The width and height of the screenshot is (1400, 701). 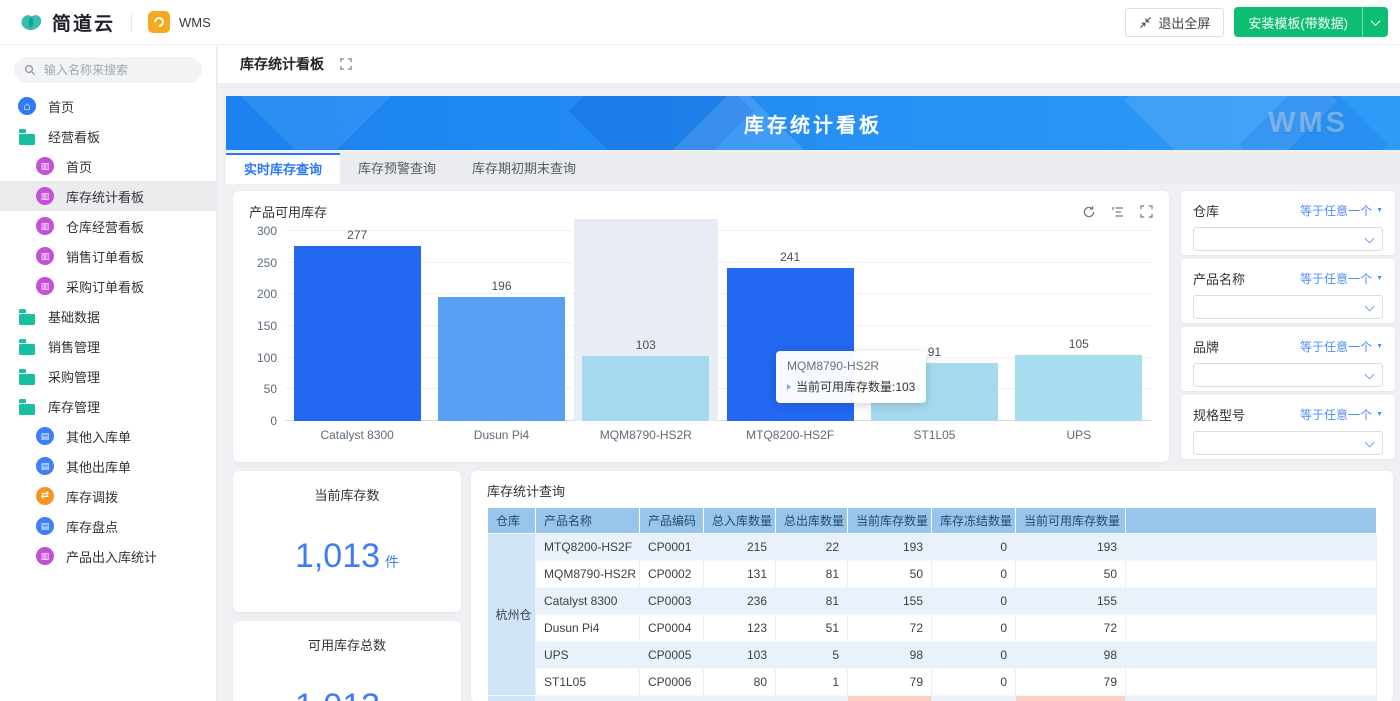 I want to click on sidebar-item-label: 经营看板, so click(x=74, y=137).